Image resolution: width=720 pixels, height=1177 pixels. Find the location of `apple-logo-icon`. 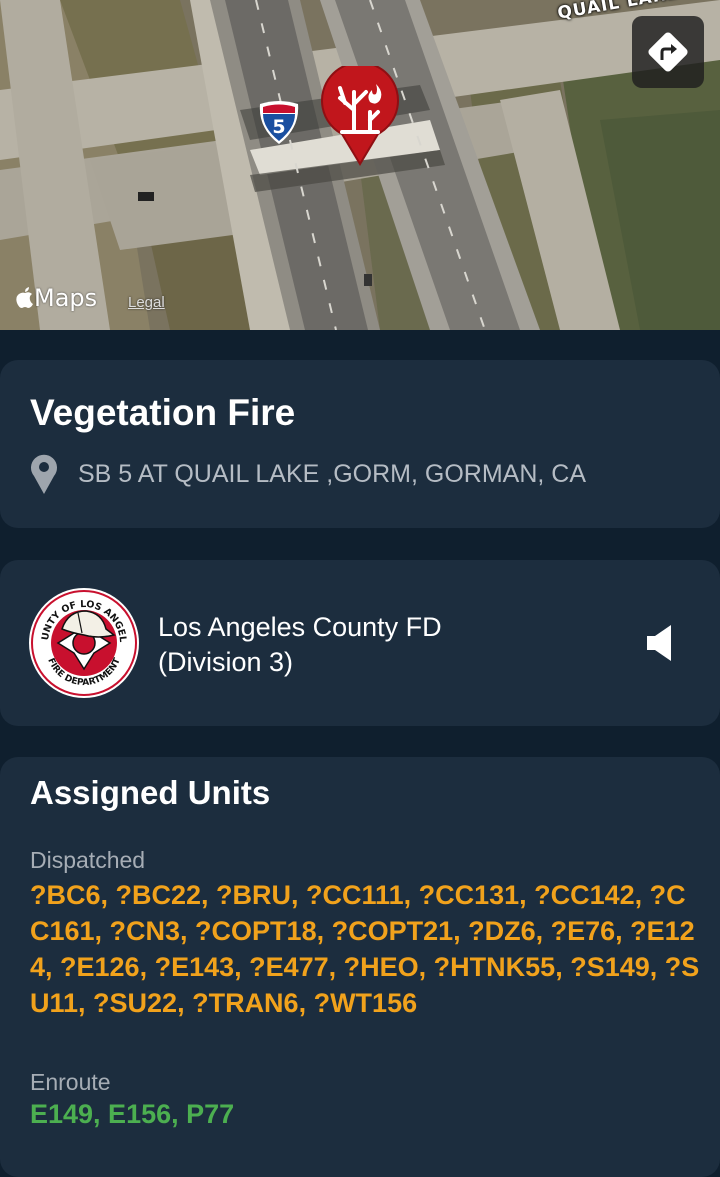

apple-logo-icon is located at coordinates (24, 297).